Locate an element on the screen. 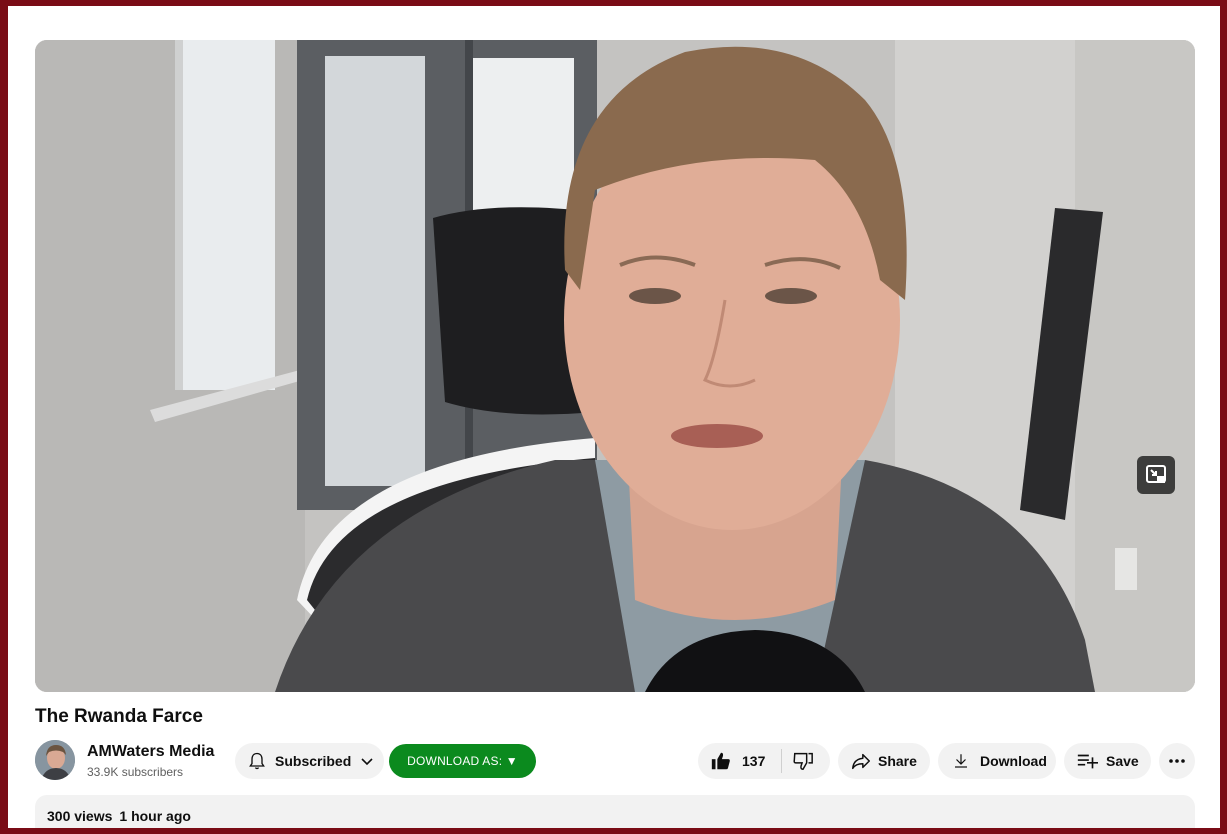 This screenshot has width=1227, height=834. channel-avatar is located at coordinates (55, 760).